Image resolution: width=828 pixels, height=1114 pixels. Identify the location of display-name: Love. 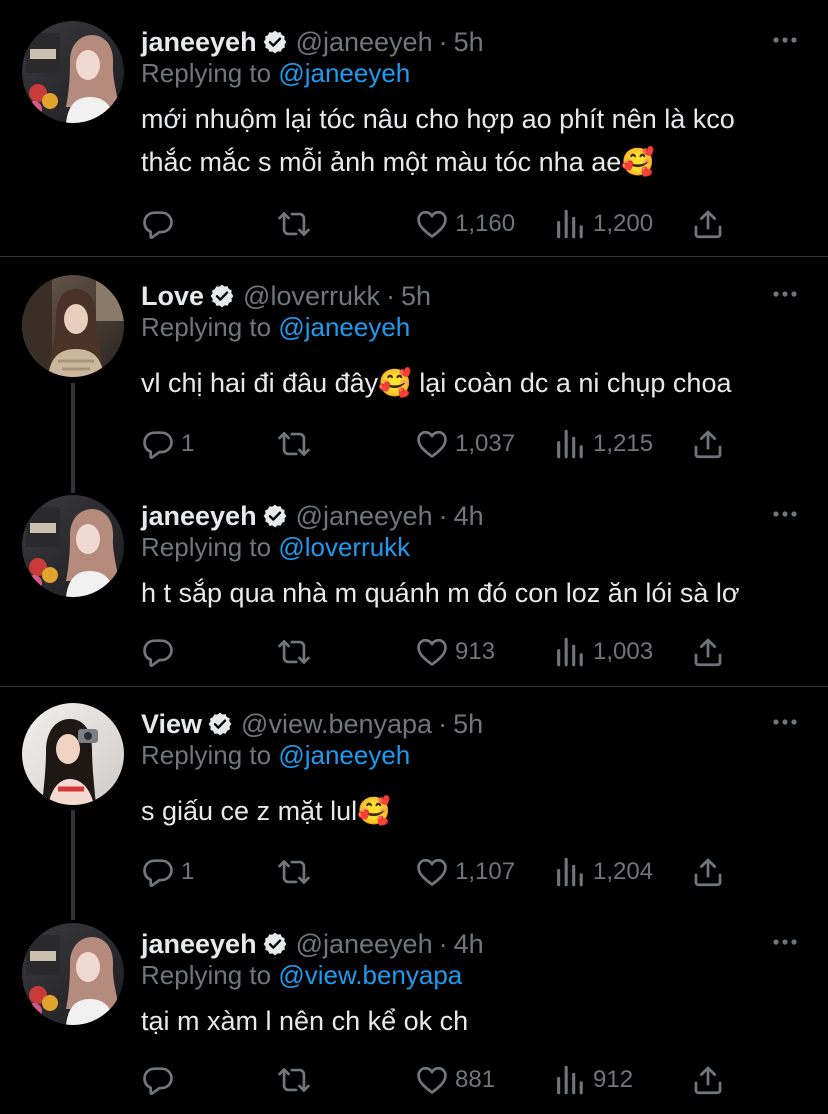
(172, 296).